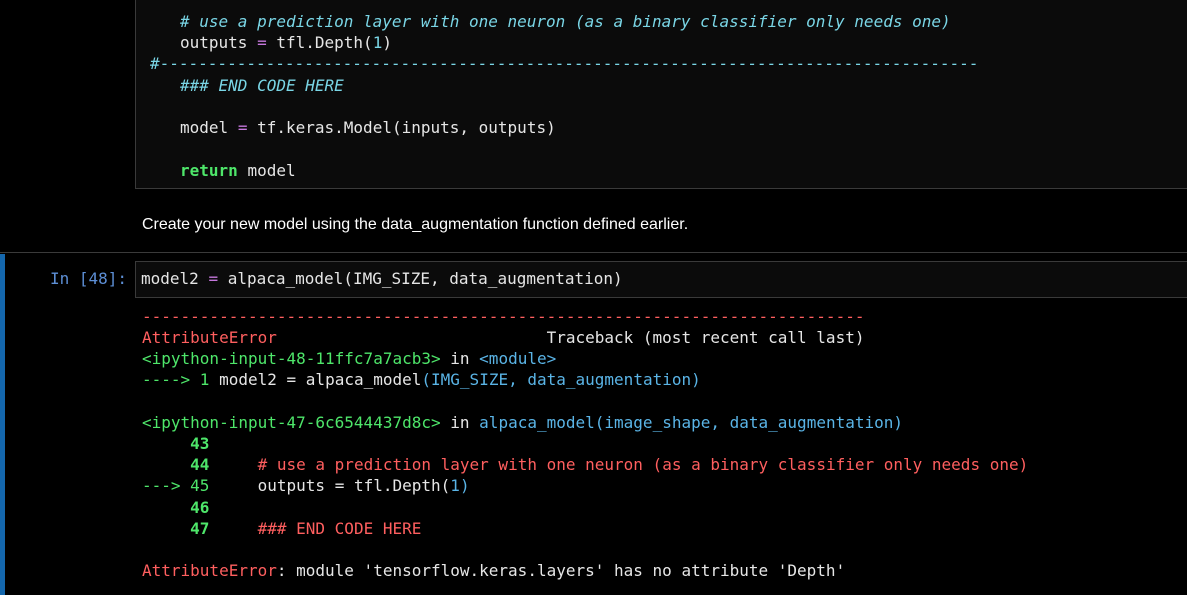 The width and height of the screenshot is (1187, 595). Describe the element at coordinates (200, 443) in the screenshot. I see `line-number: 43` at that location.